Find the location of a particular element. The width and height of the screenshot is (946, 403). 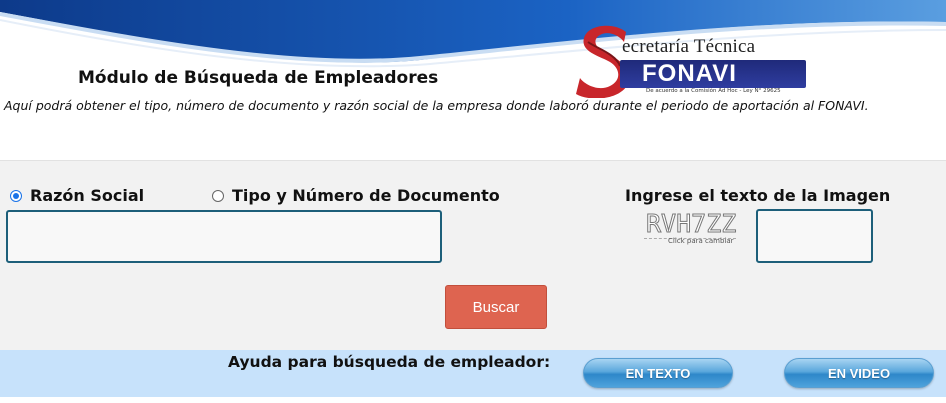

captcha-refresh-hint: Click para cambiar is located at coordinates (701, 241).